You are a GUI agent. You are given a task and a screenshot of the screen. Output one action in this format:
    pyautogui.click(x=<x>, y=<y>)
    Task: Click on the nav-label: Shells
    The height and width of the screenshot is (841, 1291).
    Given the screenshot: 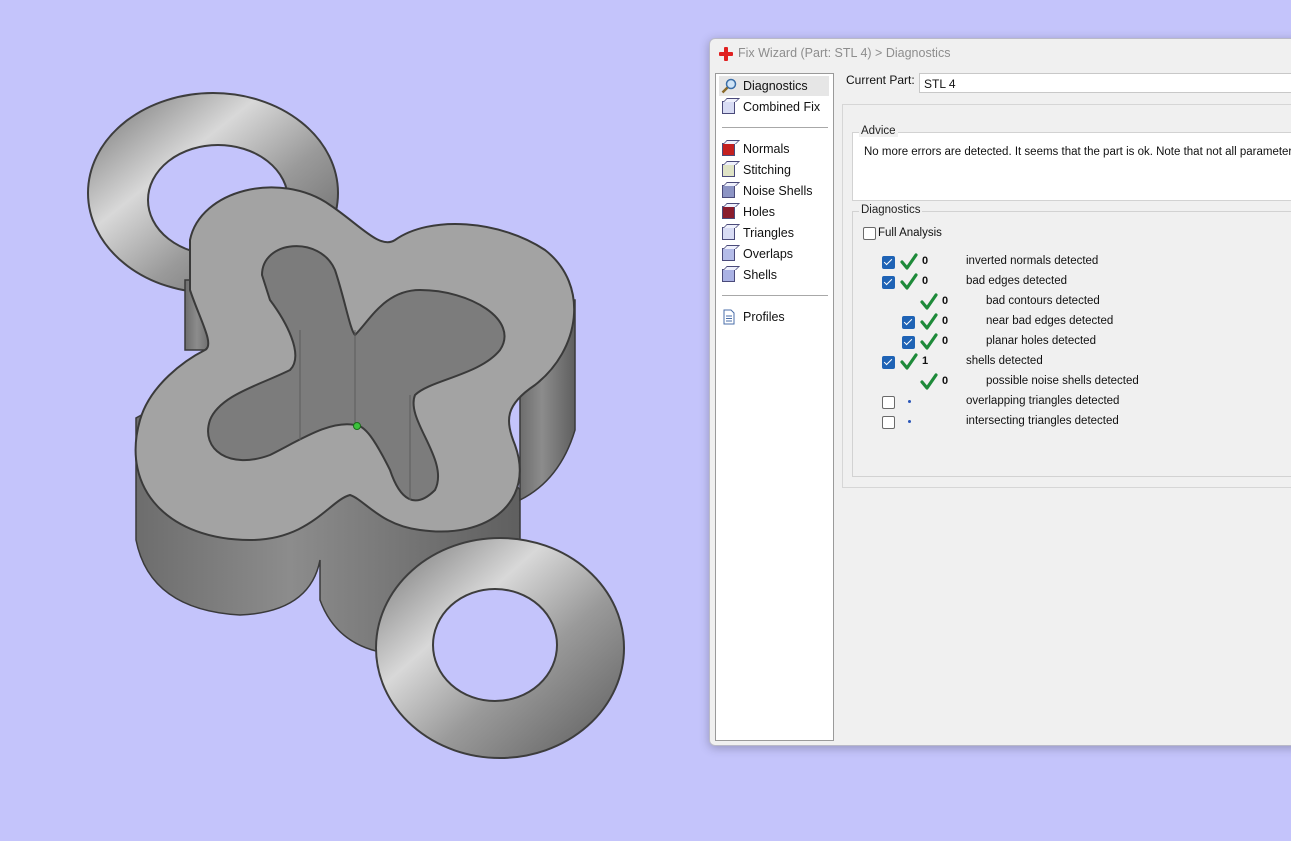 What is the action you would take?
    pyautogui.click(x=760, y=275)
    